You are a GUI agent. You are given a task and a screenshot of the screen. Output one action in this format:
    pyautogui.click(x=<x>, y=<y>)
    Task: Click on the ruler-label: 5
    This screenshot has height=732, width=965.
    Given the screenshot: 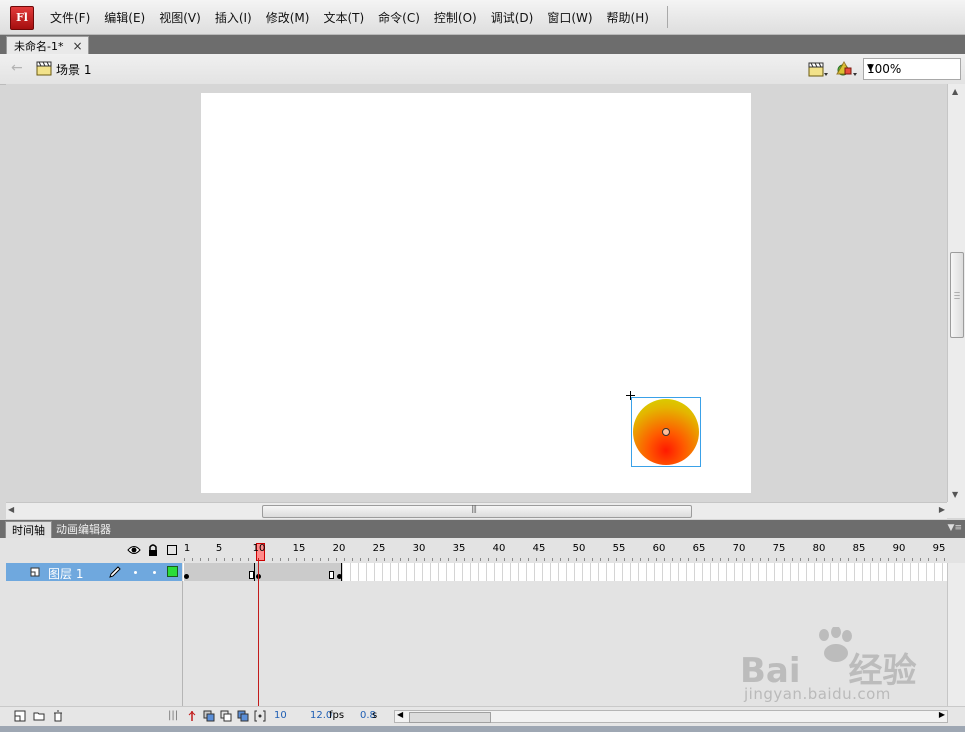 What is the action you would take?
    pyautogui.click(x=219, y=548)
    